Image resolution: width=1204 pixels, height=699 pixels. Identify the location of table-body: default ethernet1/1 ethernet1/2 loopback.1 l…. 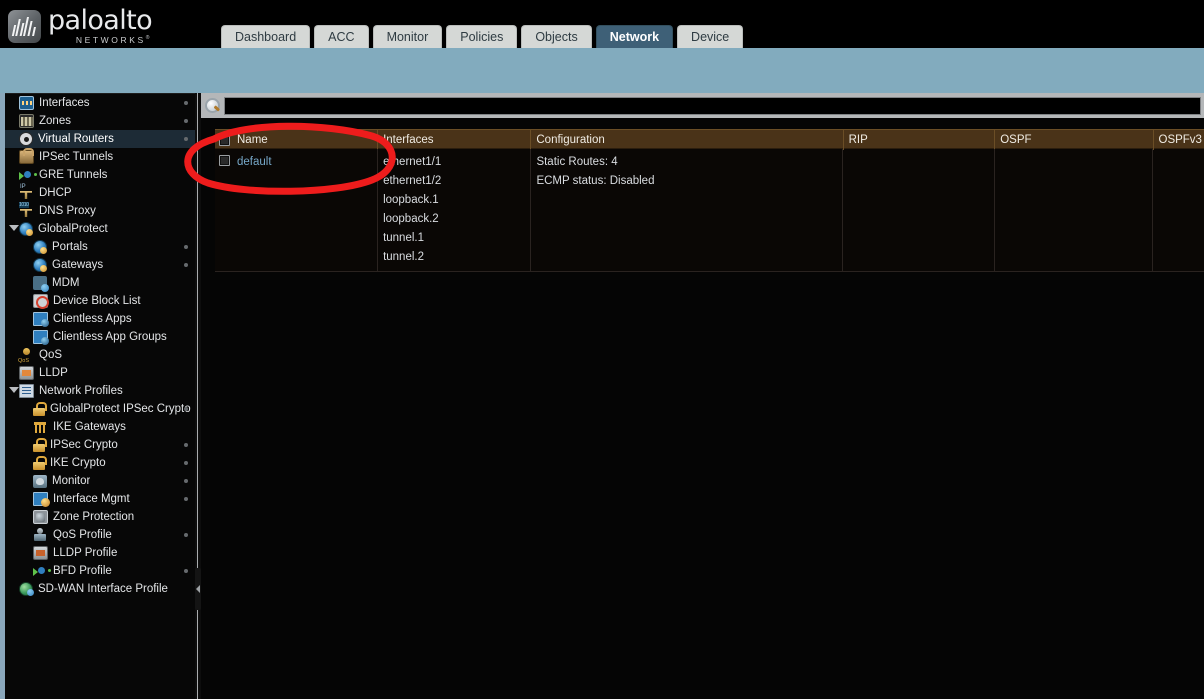
(709, 210).